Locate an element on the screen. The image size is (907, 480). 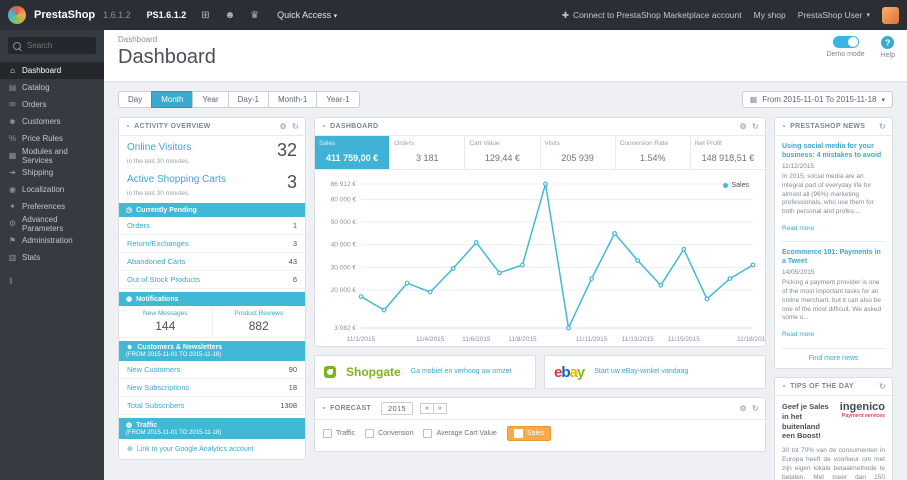
forecast-year-select: 2015 is located at coordinates (397, 408).